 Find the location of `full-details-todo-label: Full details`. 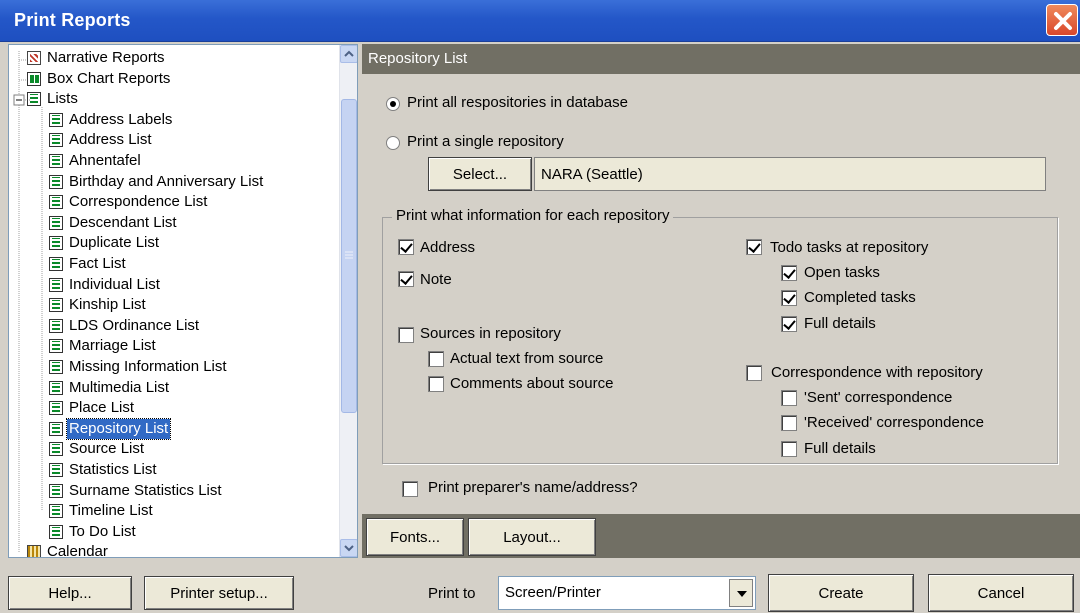

full-details-todo-label: Full details is located at coordinates (840, 323).